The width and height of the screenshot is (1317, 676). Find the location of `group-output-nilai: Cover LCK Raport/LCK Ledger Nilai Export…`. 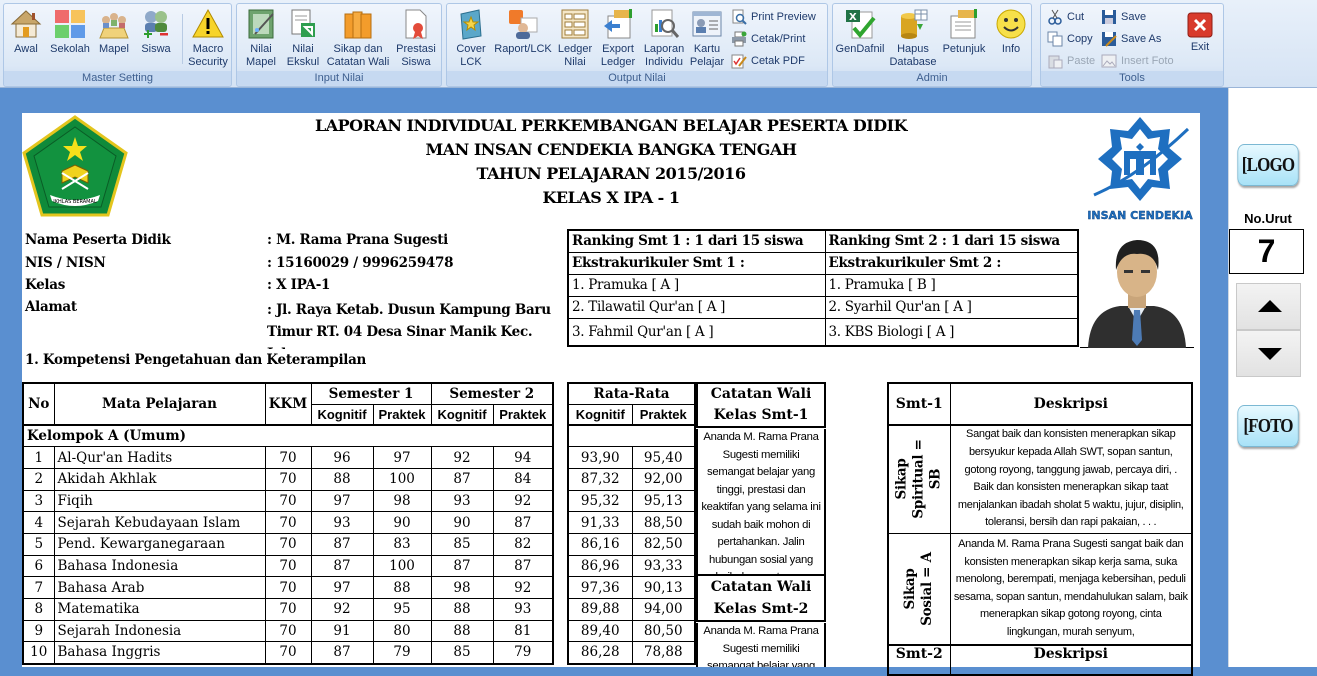

group-output-nilai: Cover LCK Raport/LCK Ledger Nilai Export… is located at coordinates (637, 45).